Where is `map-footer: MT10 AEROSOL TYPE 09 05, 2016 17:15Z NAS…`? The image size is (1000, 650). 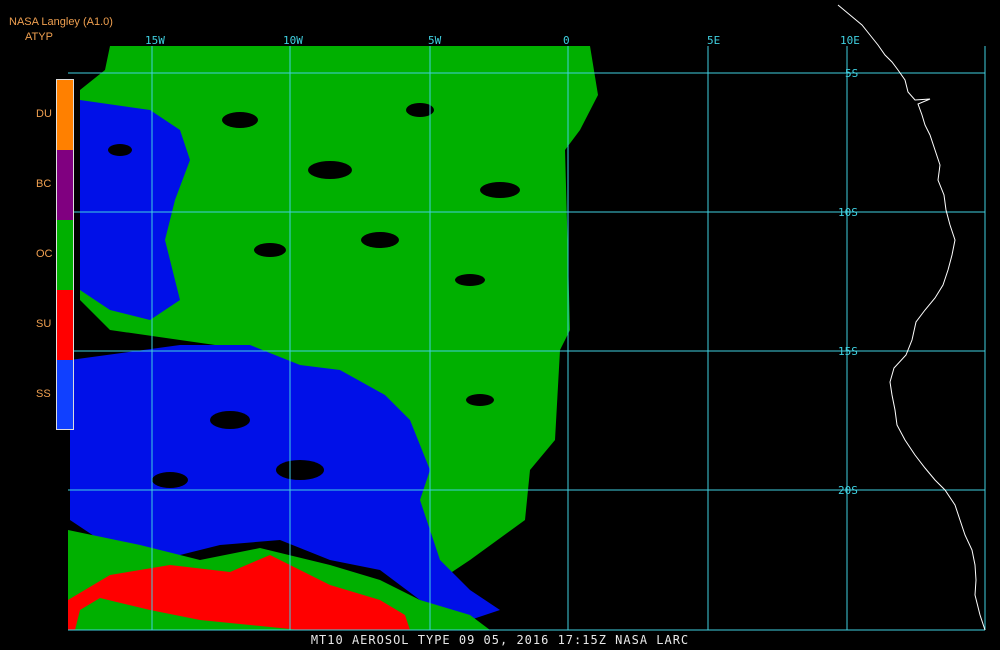
map-footer: MT10 AEROSOL TYPE 09 05, 2016 17:15Z NAS… is located at coordinates (500, 640).